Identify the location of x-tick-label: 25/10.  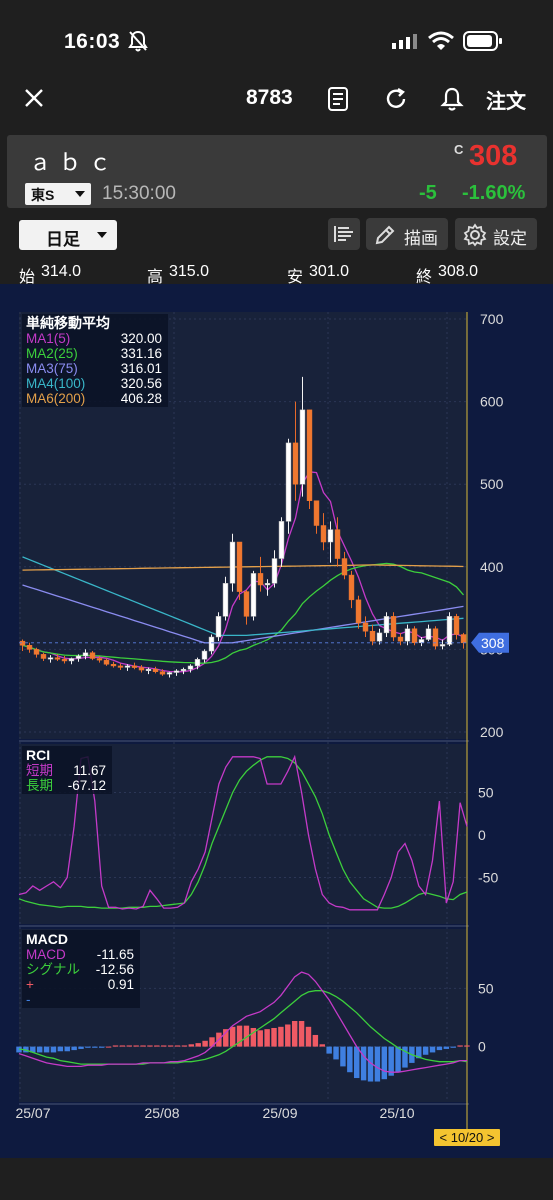
(396, 1113).